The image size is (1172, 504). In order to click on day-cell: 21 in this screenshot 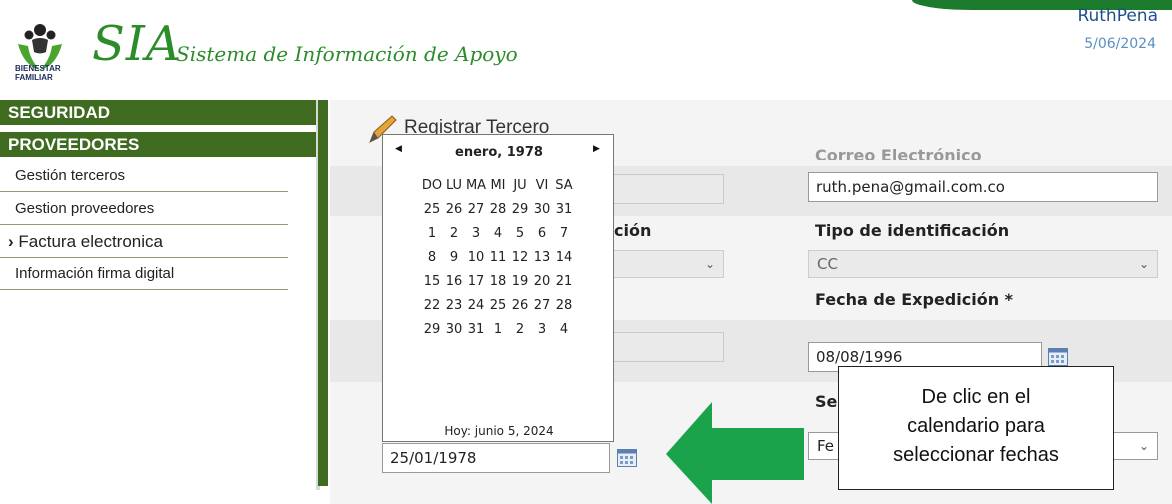, I will do `click(564, 281)`.